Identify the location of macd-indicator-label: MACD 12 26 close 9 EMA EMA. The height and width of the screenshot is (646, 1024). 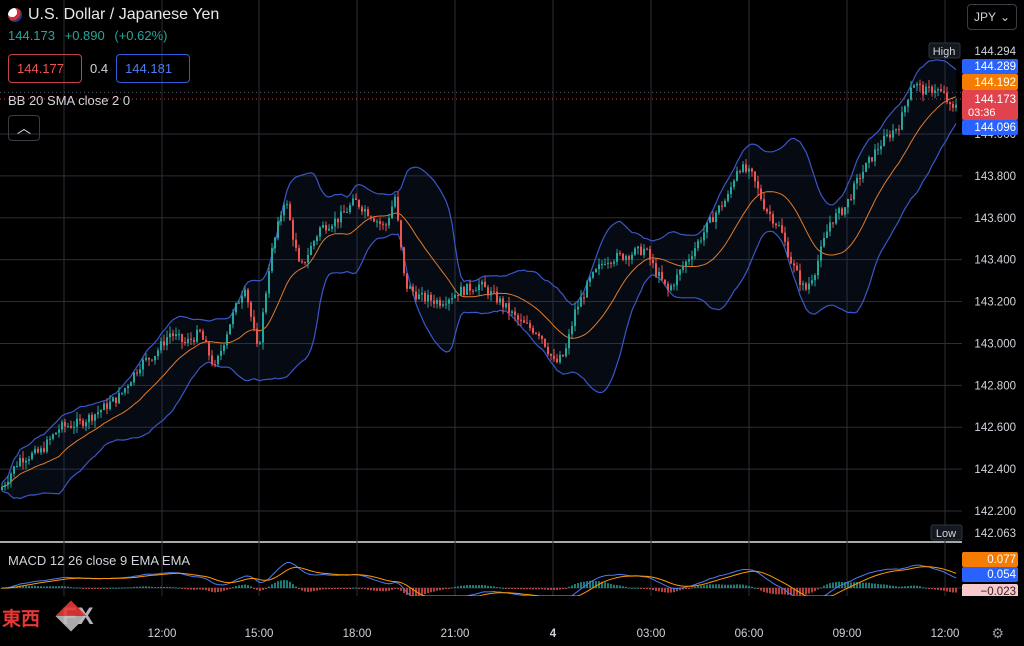
(99, 560).